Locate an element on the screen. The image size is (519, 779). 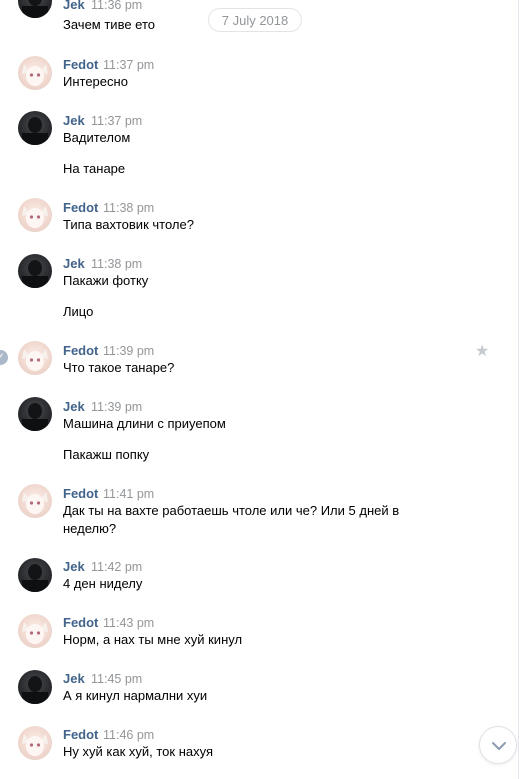
message-text: А я кинул нармални хуи is located at coordinates (135, 695).